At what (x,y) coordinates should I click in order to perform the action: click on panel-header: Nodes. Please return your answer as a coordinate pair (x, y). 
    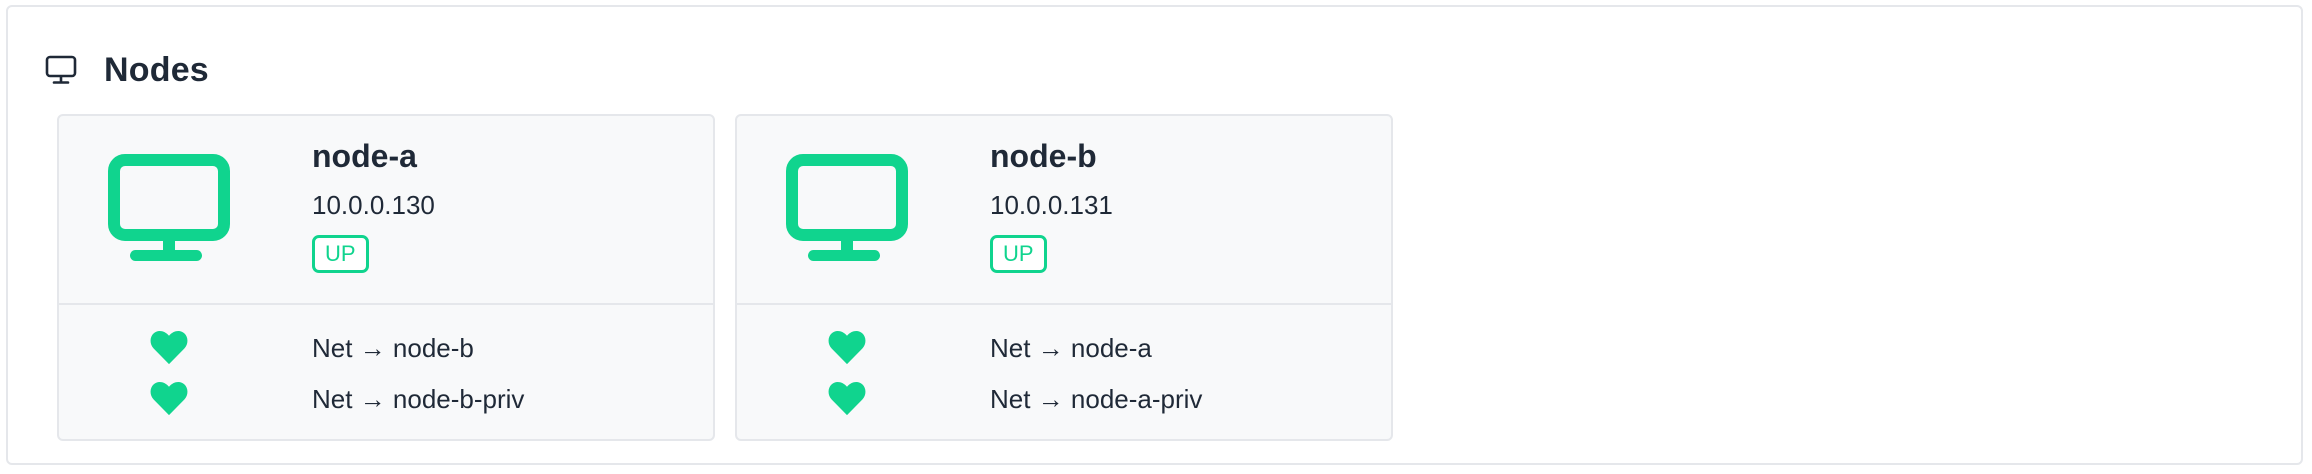
    Looking at the image, I should click on (126, 70).